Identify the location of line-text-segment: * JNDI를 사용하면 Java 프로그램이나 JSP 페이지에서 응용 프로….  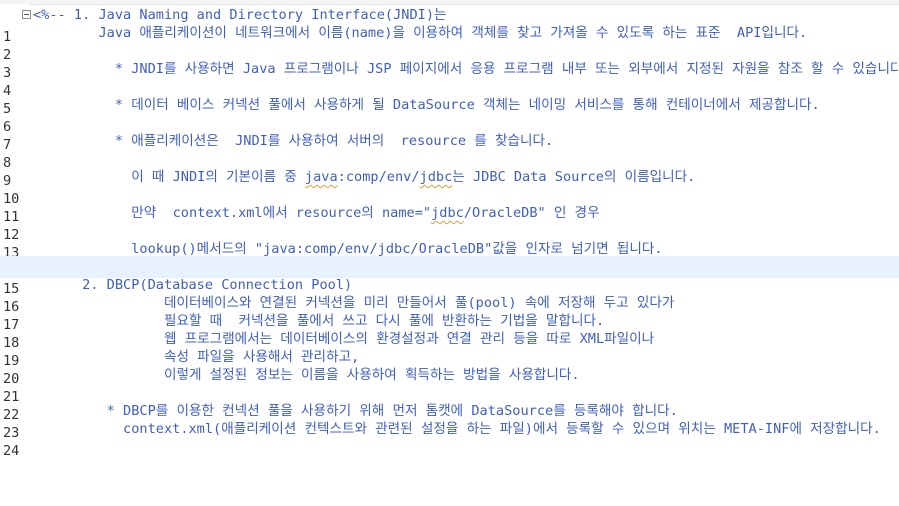
(466, 69).